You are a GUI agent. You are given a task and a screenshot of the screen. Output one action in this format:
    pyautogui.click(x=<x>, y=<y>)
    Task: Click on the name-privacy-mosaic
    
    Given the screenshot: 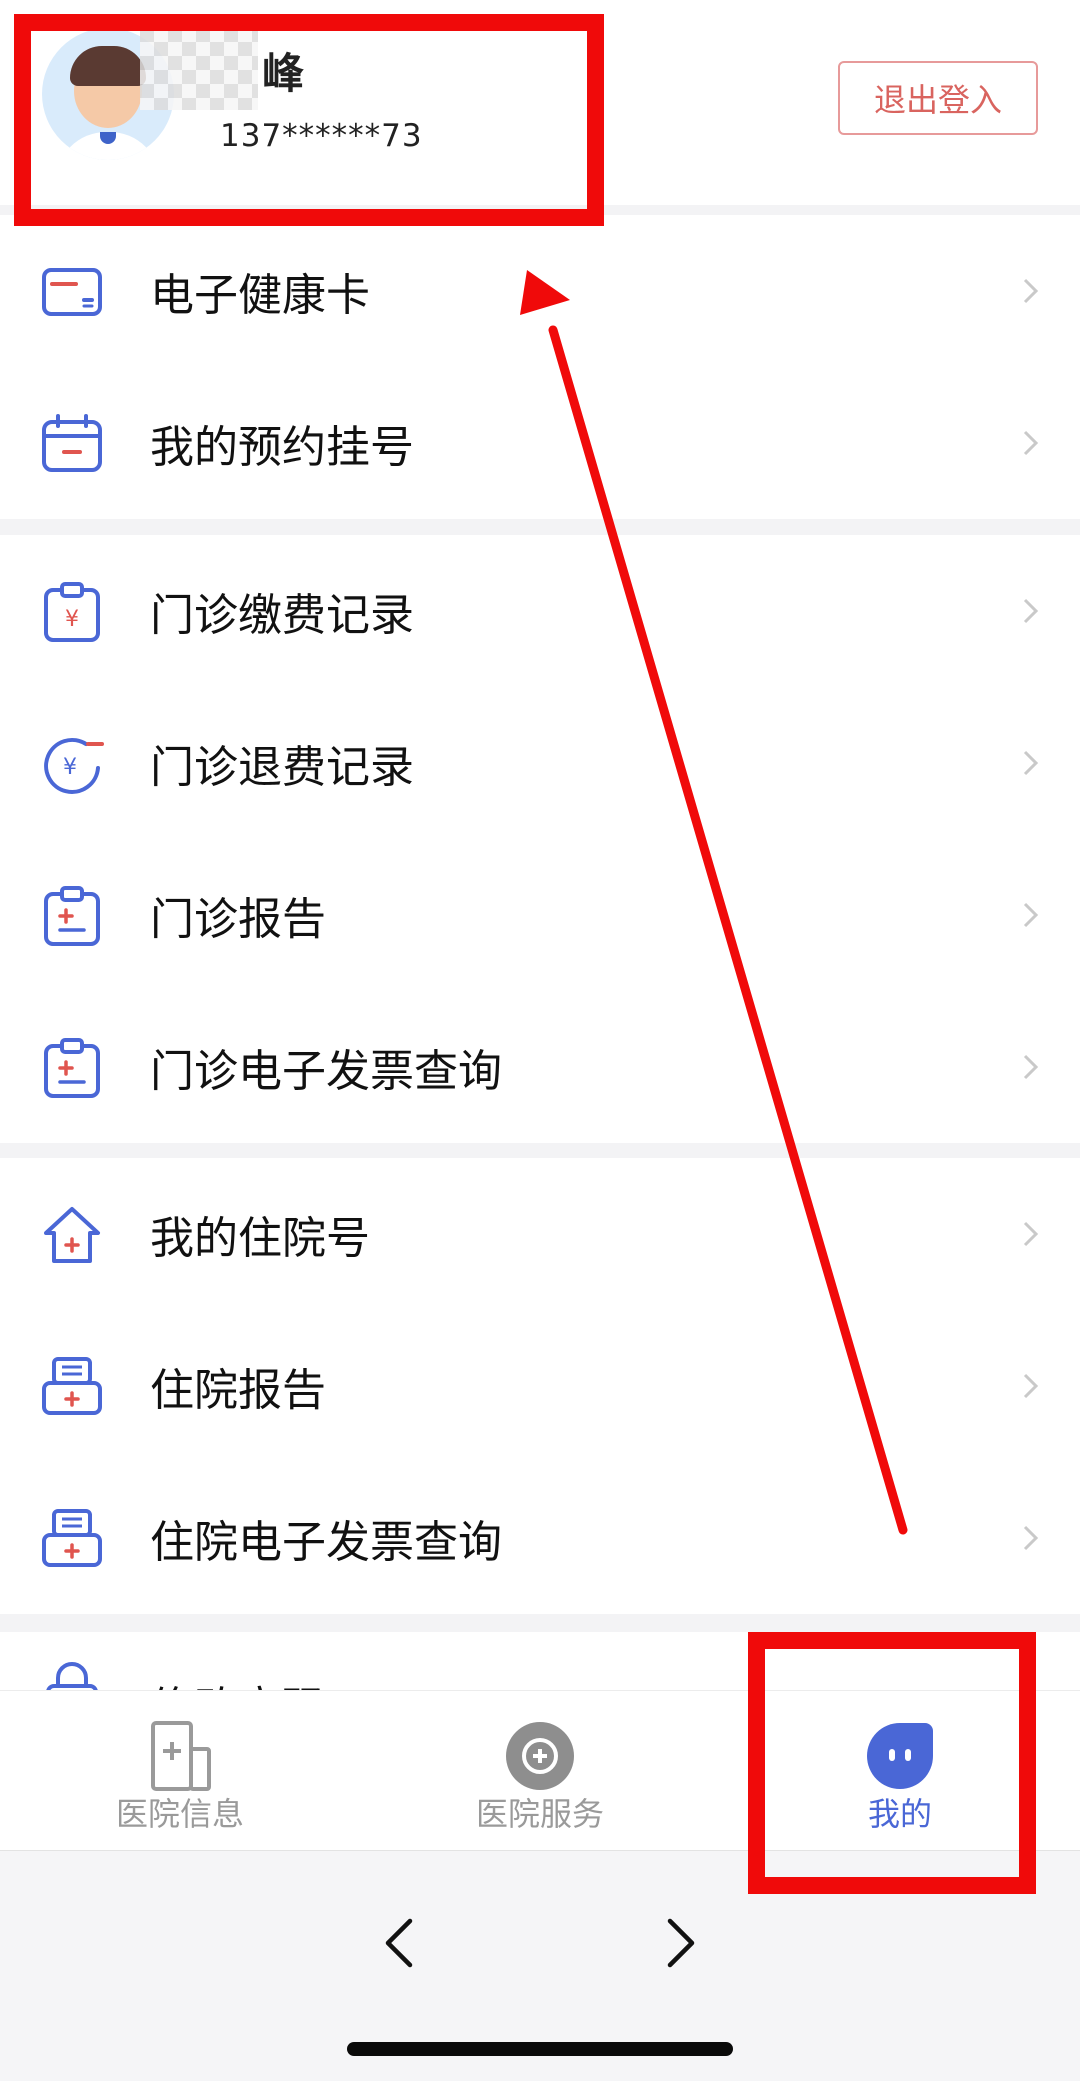 What is the action you would take?
    pyautogui.click(x=199, y=62)
    